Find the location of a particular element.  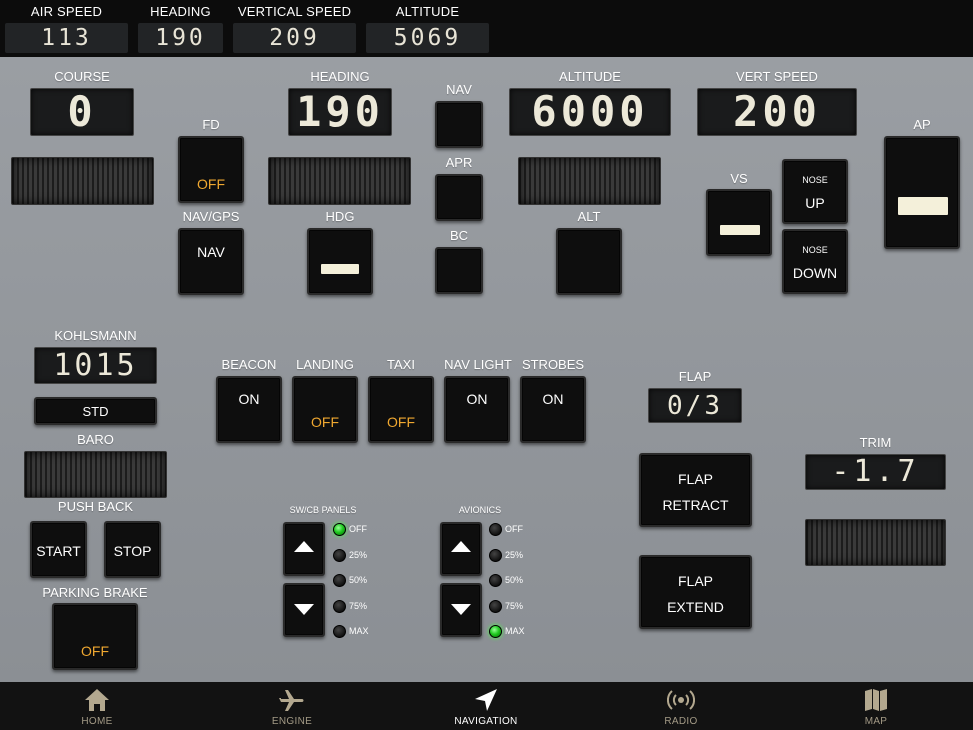

kohlsmann-label: KOHLSMANN is located at coordinates (95, 335).